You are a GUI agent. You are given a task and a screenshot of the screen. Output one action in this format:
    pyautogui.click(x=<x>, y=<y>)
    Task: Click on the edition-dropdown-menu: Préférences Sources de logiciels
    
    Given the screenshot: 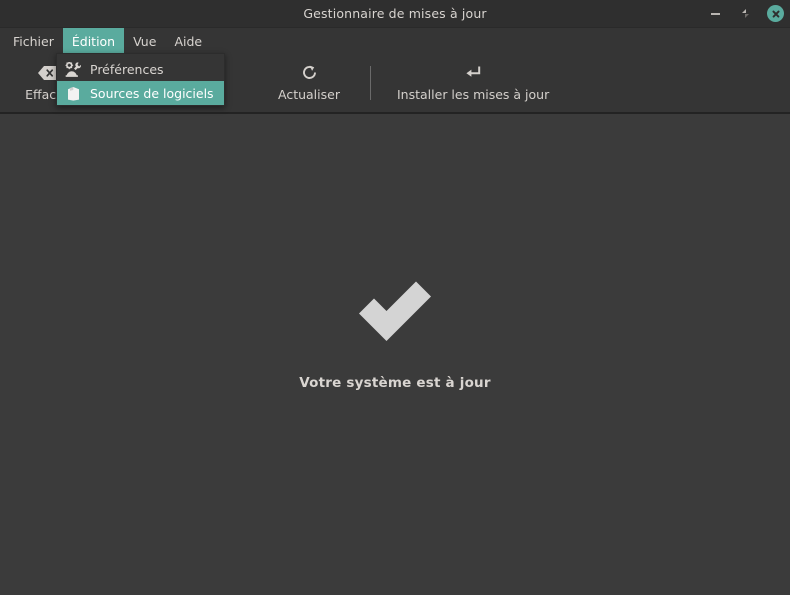 What is the action you would take?
    pyautogui.click(x=140, y=79)
    